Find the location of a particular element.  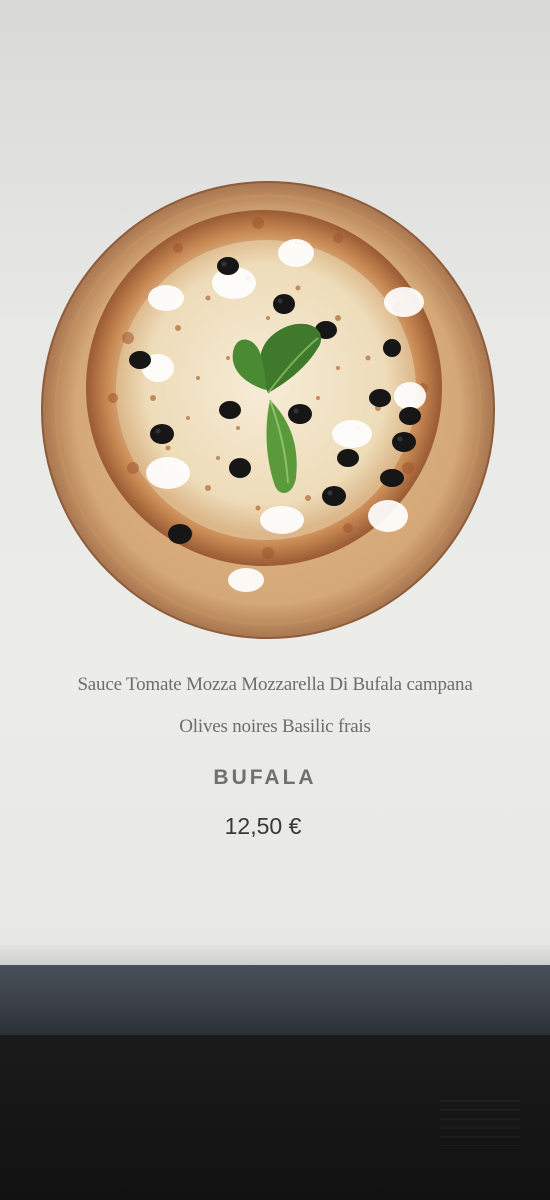

product-description-line2: Olives noires Basilic frais is located at coordinates (275, 726).